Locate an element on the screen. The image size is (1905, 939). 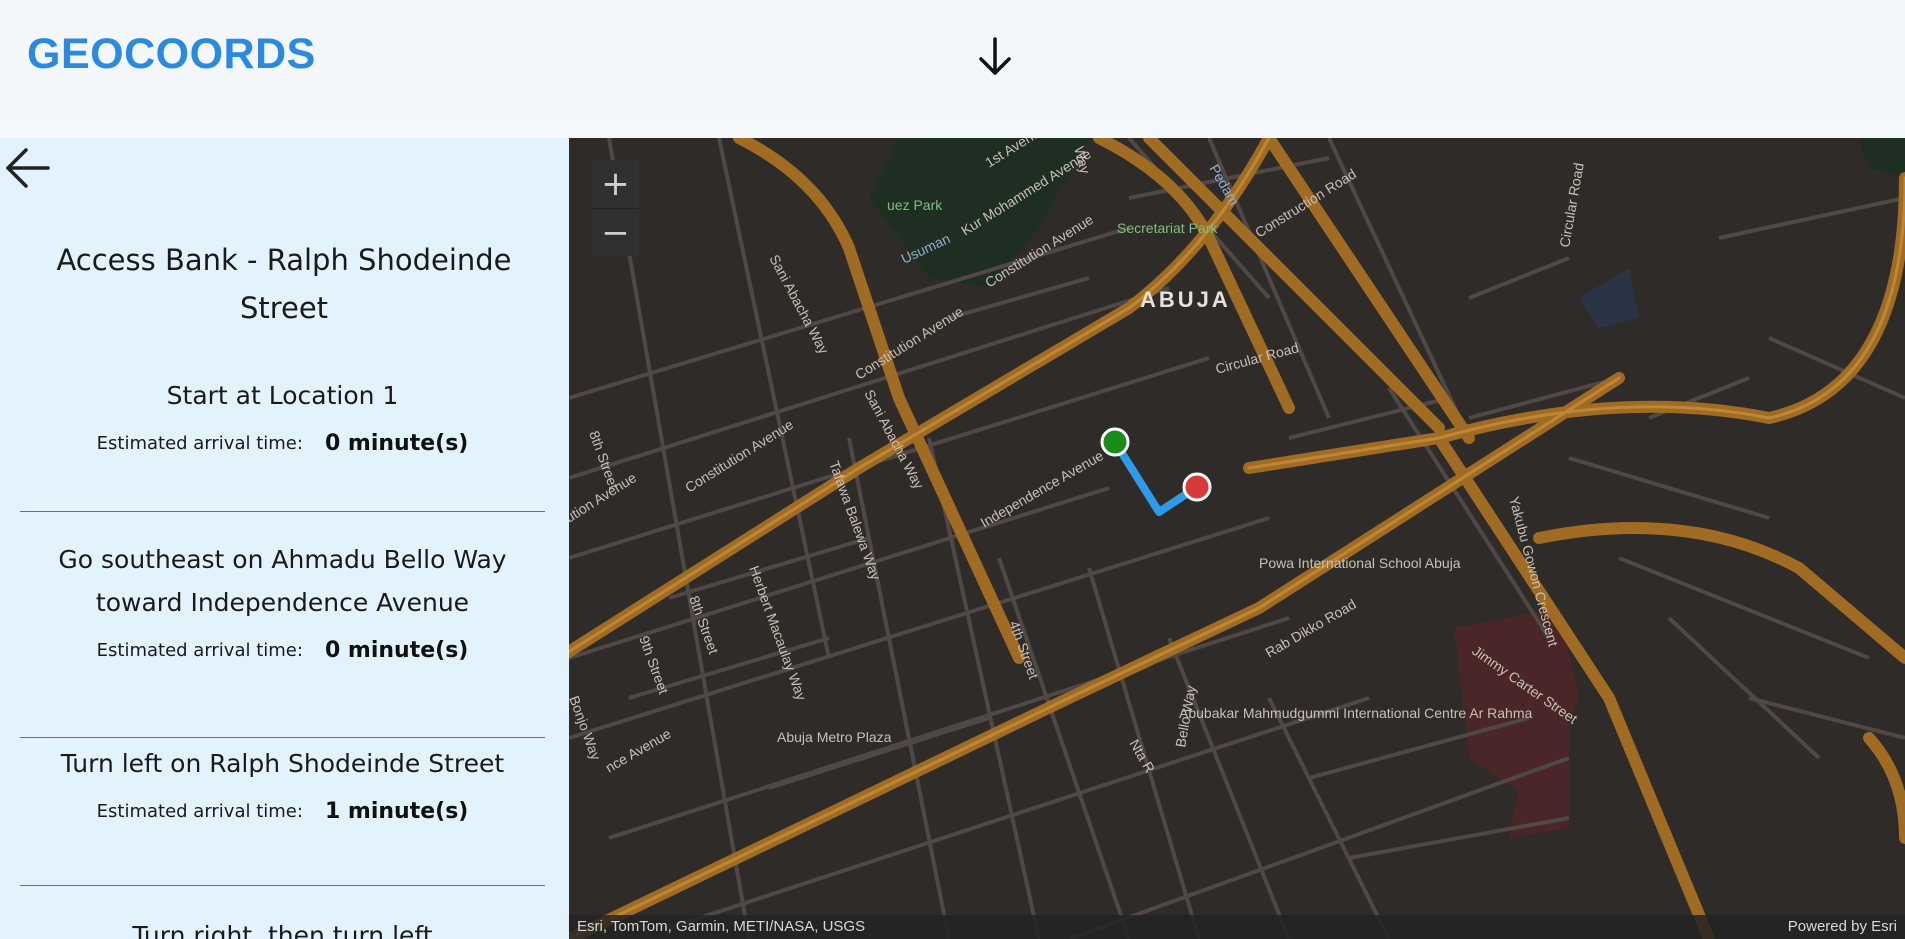
map-label: Secretariat Park is located at coordinates (1167, 228).